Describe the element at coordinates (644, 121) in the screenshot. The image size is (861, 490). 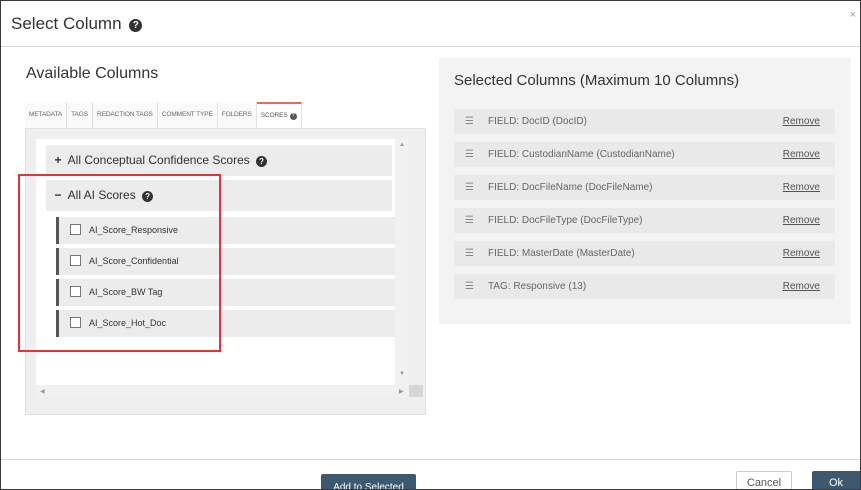
I see `selected-row-docid: ☰ FIELD: DocID (DocID) Remove` at that location.